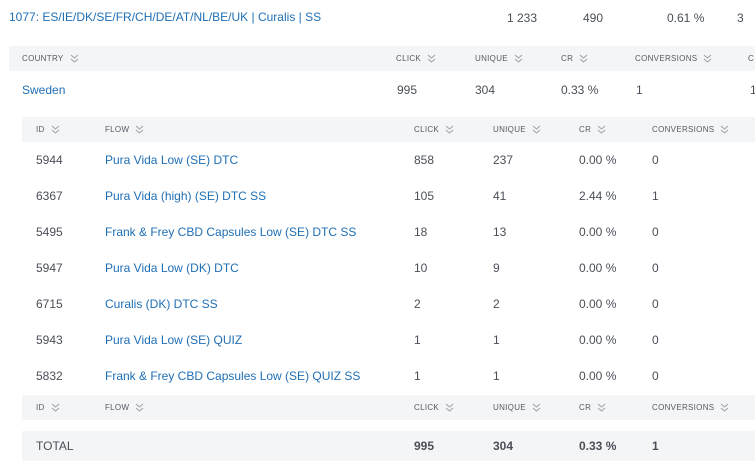  What do you see at coordinates (49, 160) in the screenshot?
I see `flow-id: 5944` at bounding box center [49, 160].